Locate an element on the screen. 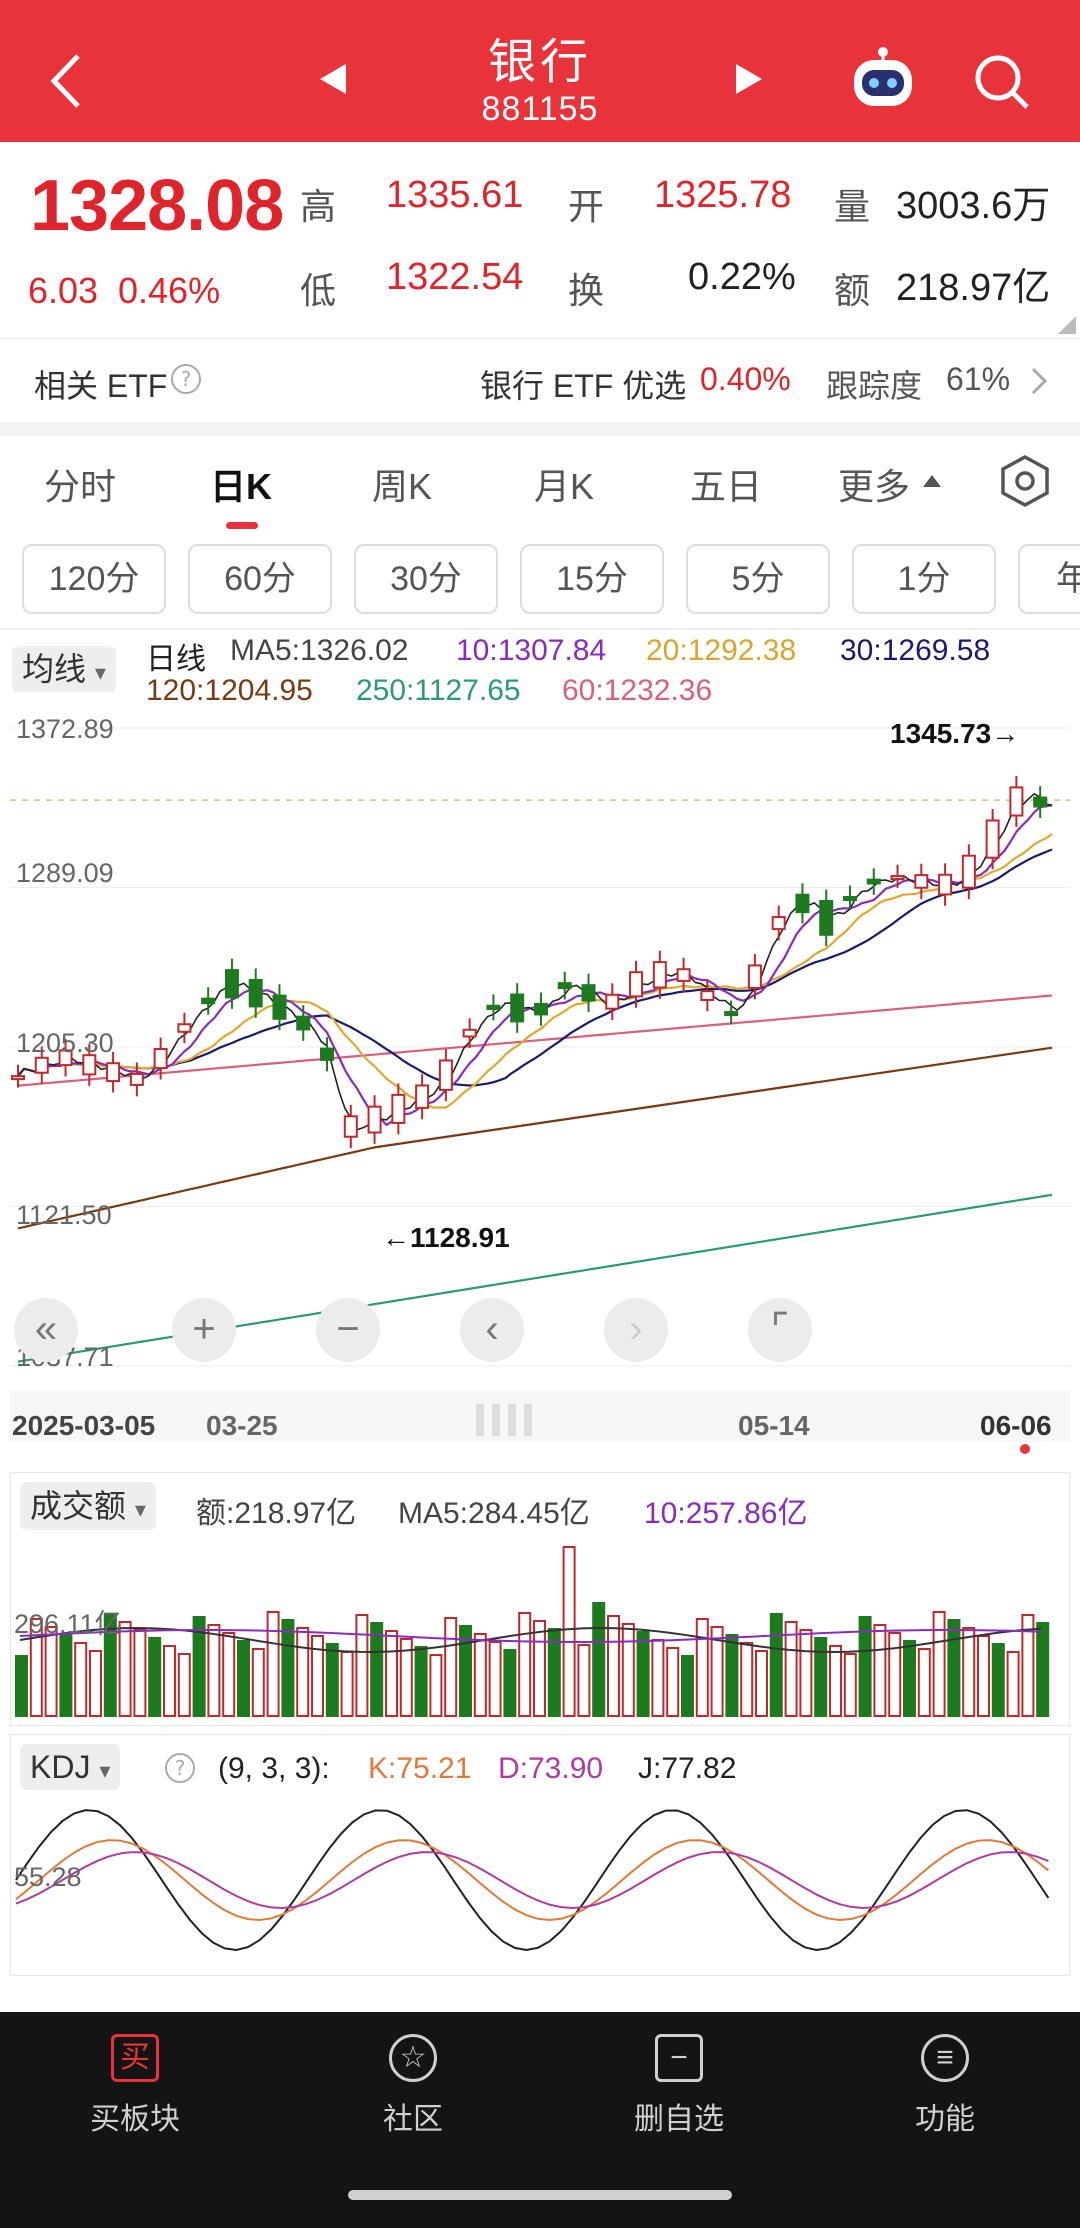 The image size is (1080, 2228). kdj-params: (9, 3, 3): is located at coordinates (274, 1768).